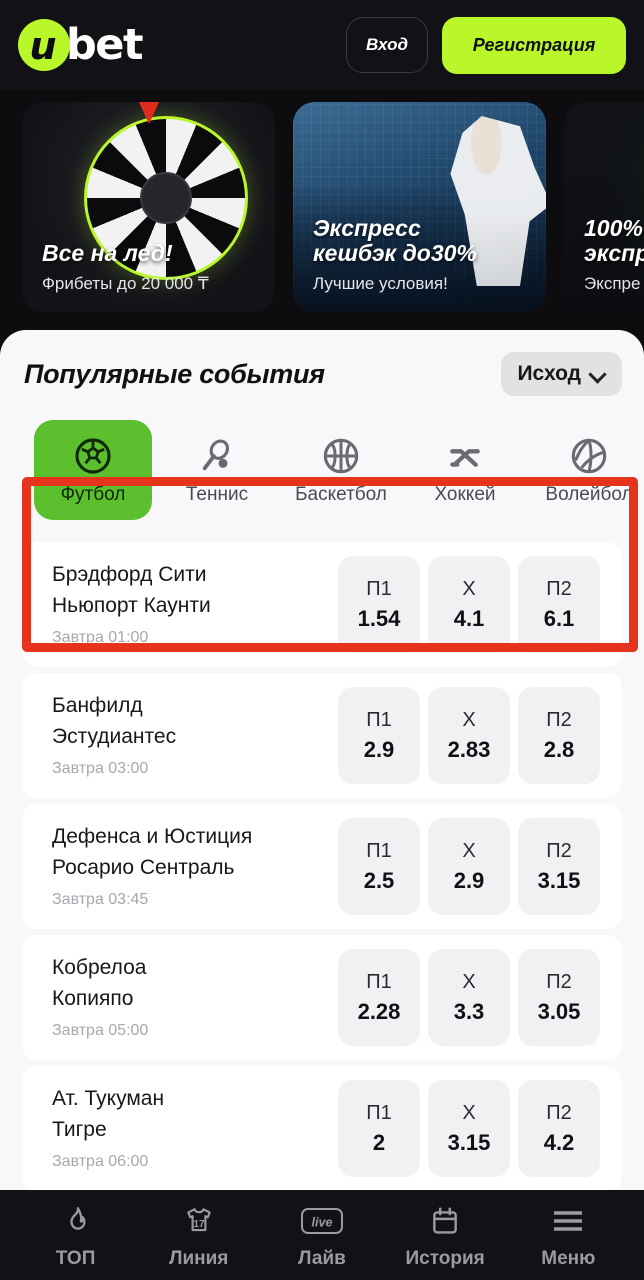 The image size is (644, 1280). I want to click on sport-tab-football: Футбол, so click(93, 470).